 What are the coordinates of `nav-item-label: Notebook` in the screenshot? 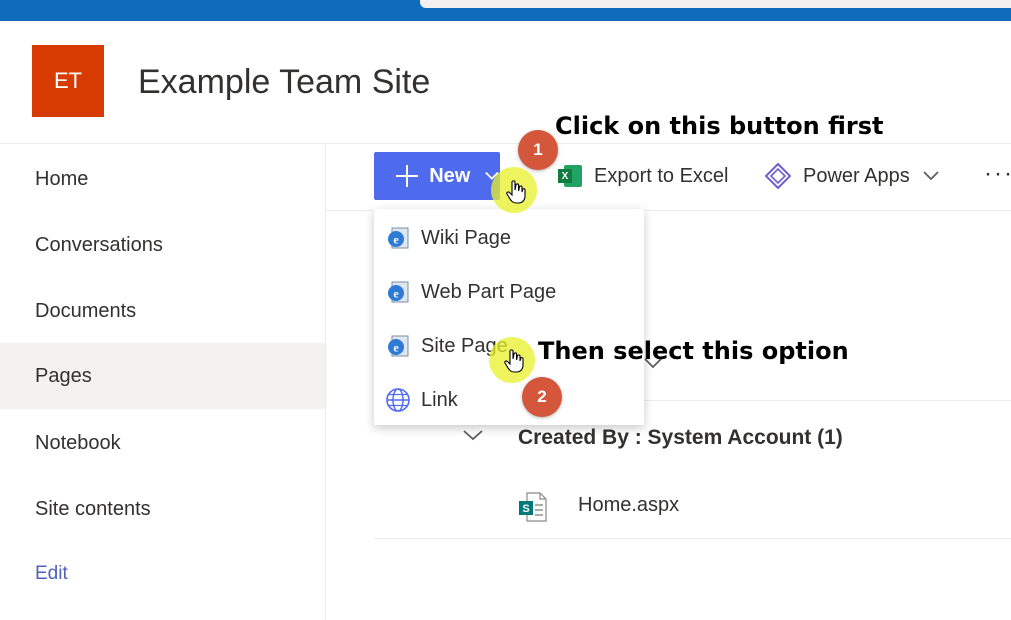 It's located at (78, 442).